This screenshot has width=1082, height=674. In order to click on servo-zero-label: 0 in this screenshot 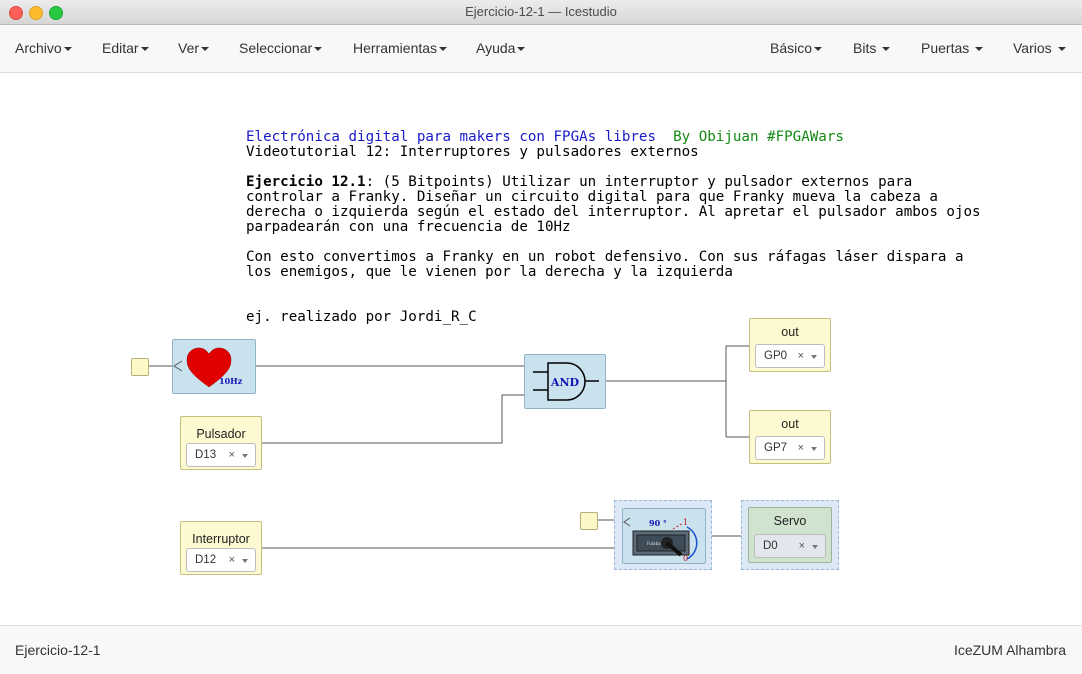, I will do `click(685, 558)`.